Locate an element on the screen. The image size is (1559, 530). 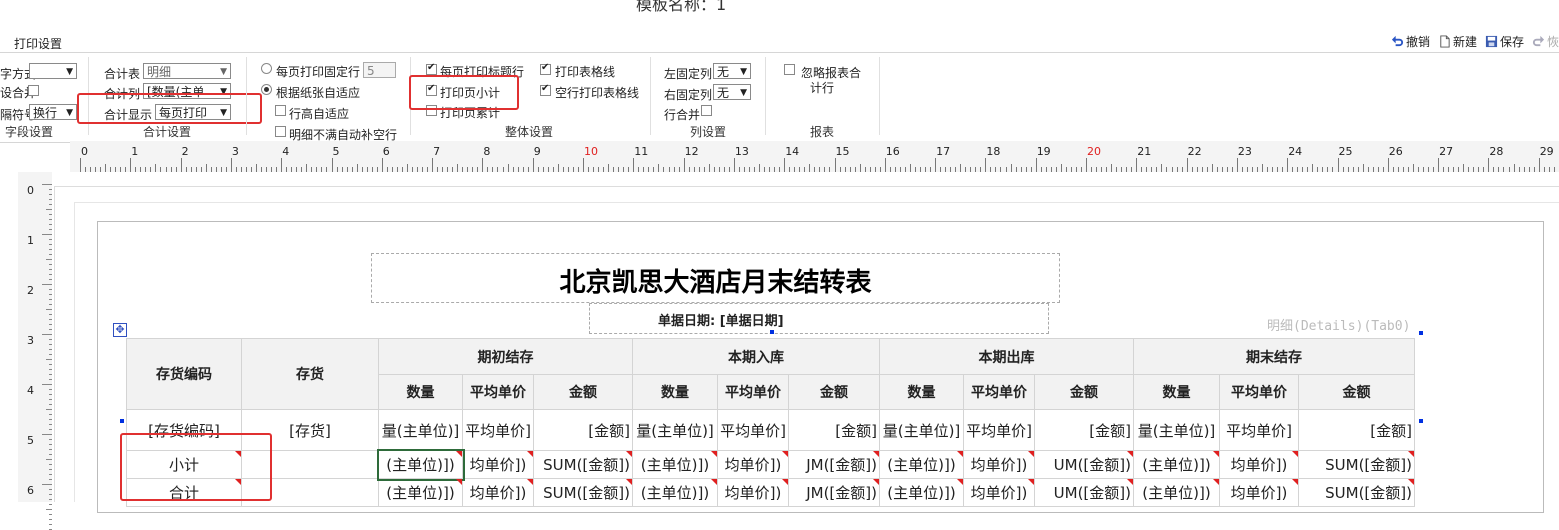
field-mode-select: ▼ is located at coordinates (53, 71).